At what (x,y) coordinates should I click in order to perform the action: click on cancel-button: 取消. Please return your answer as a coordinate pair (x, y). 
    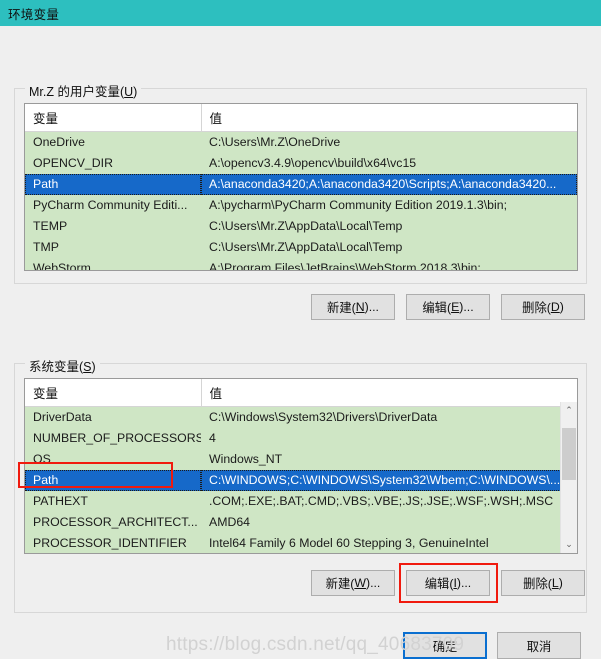
    Looking at the image, I should click on (539, 645).